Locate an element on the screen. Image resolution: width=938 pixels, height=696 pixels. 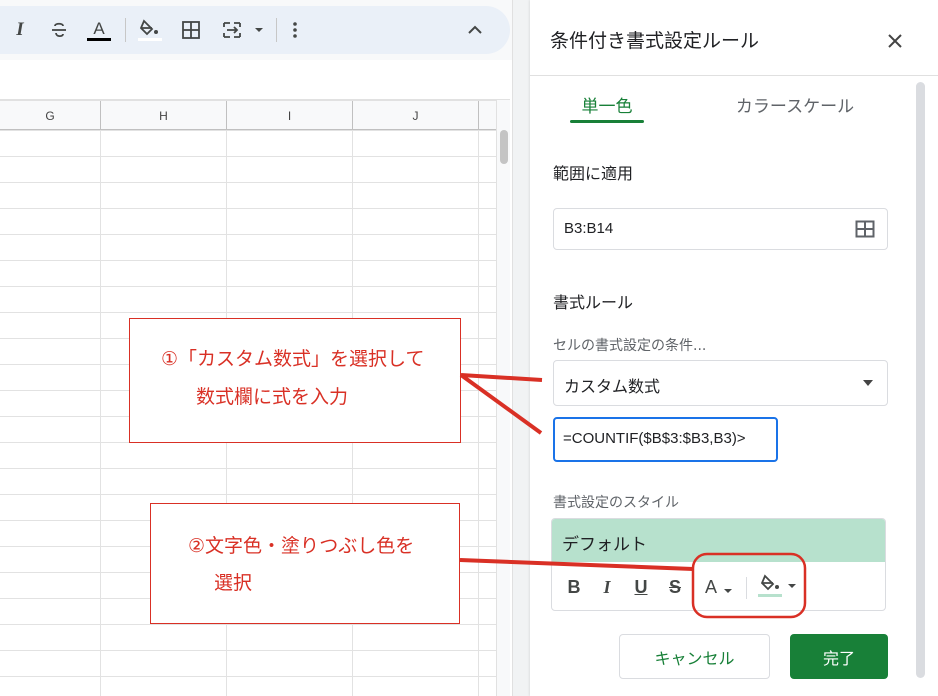
chevron-down-icon is located at coordinates (868, 383).